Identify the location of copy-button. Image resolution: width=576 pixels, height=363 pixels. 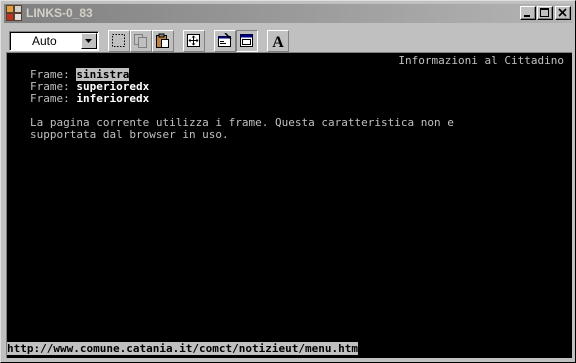
(141, 41).